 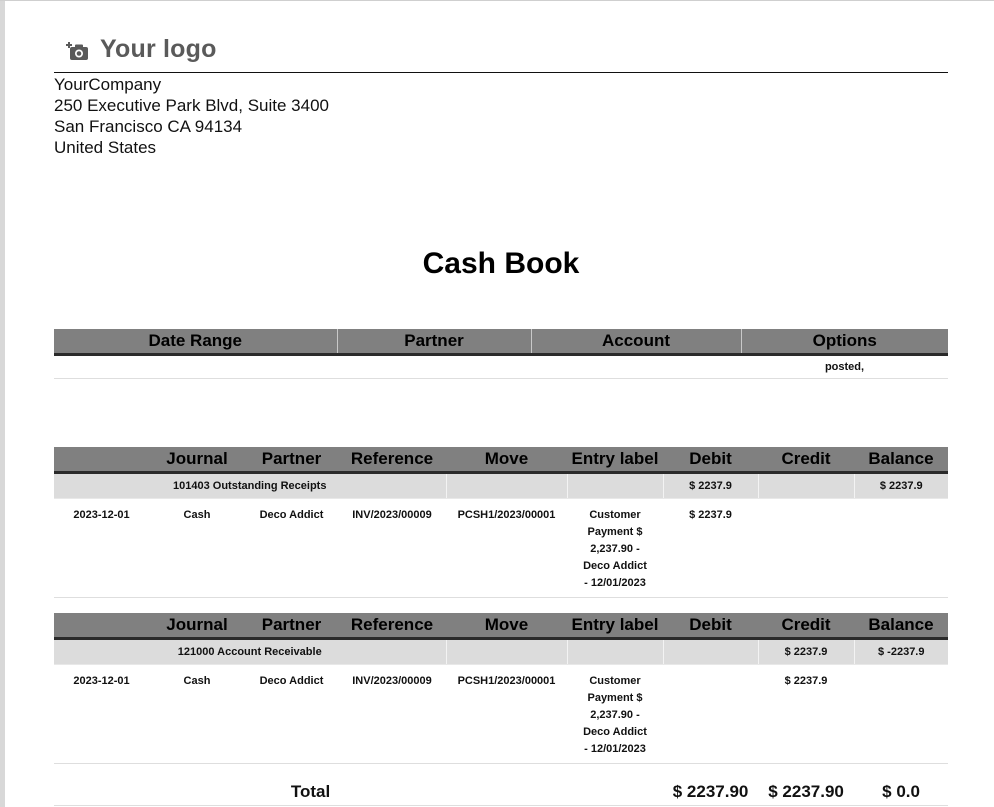 I want to click on filters-value-row: posted,, so click(x=501, y=366).